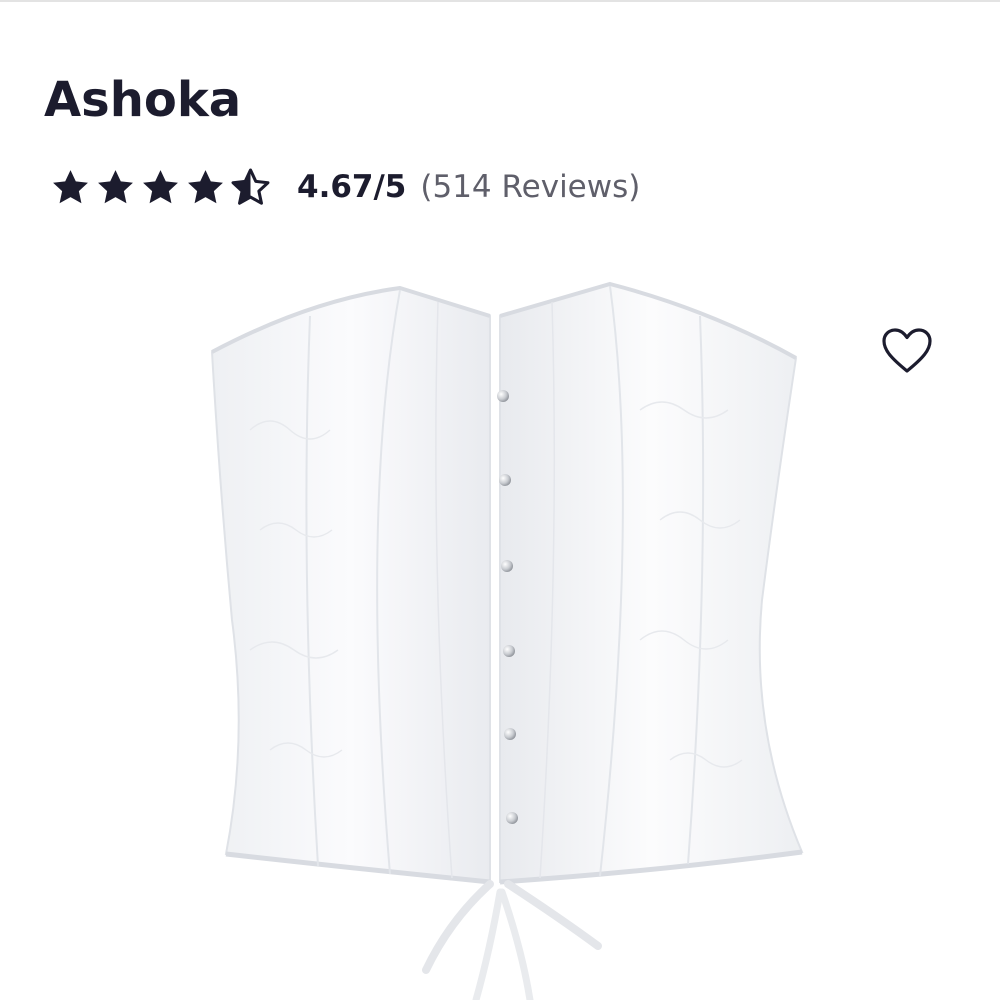 The image size is (1000, 1000). I want to click on wishlist-button, so click(907, 351).